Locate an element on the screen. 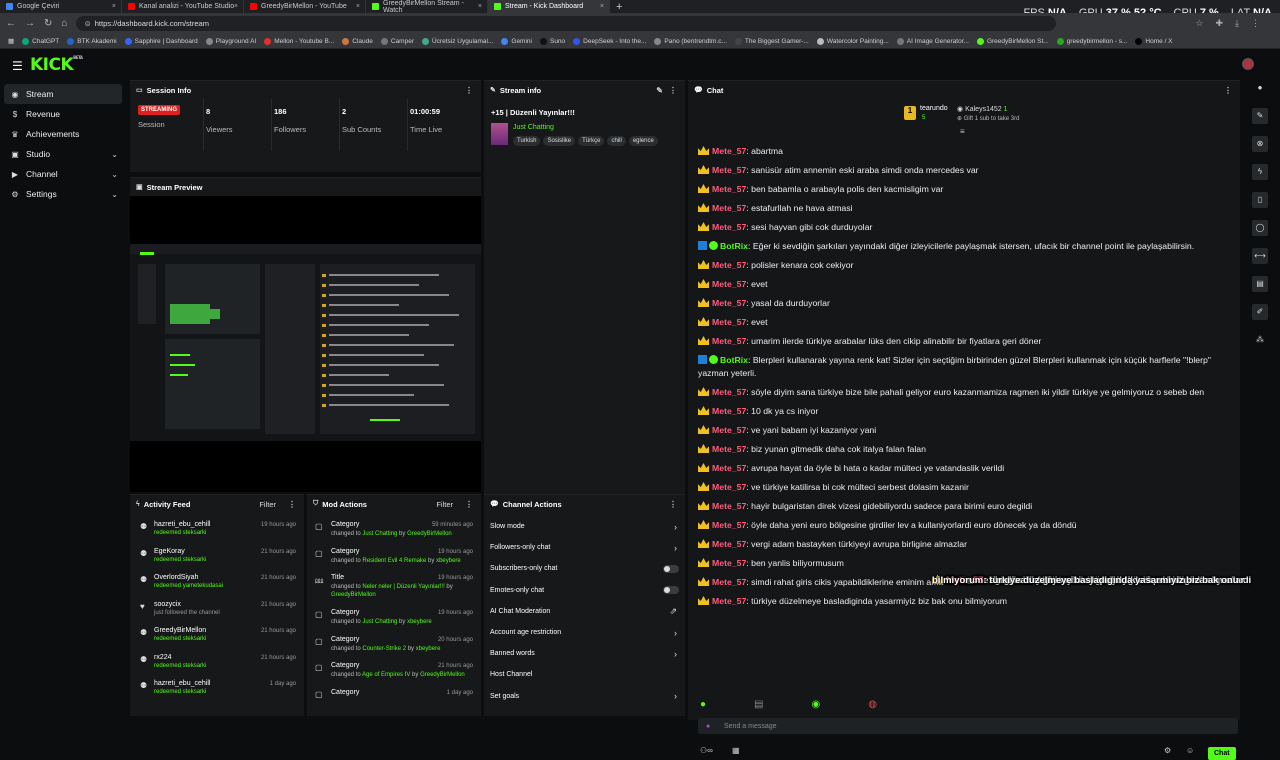  emote-picker-icon: ☺ is located at coordinates (1190, 750).